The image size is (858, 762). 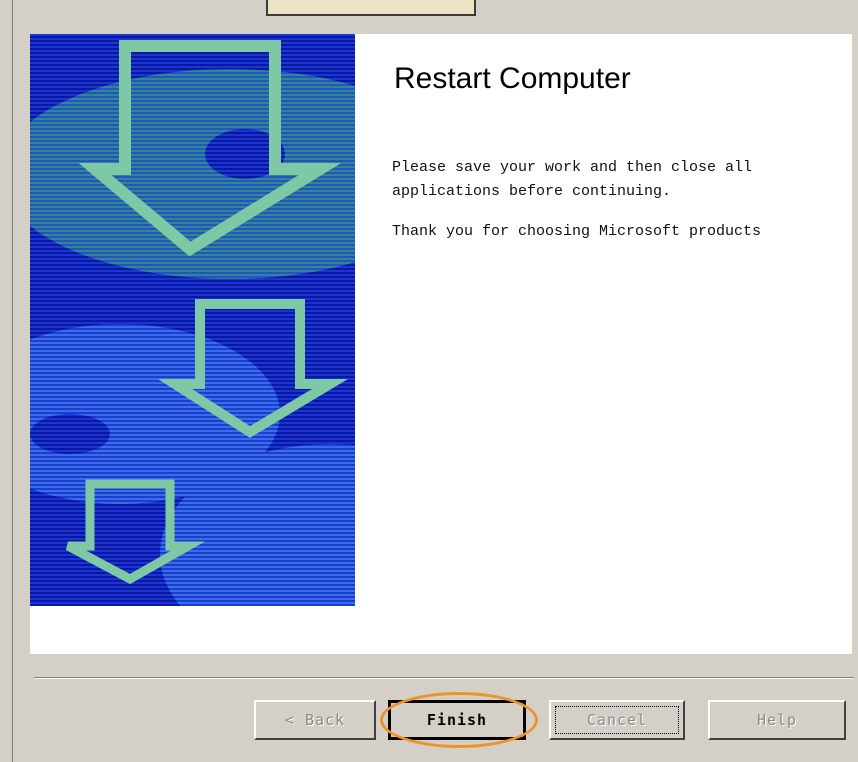 What do you see at coordinates (457, 720) in the screenshot?
I see `finish-button: Finish` at bounding box center [457, 720].